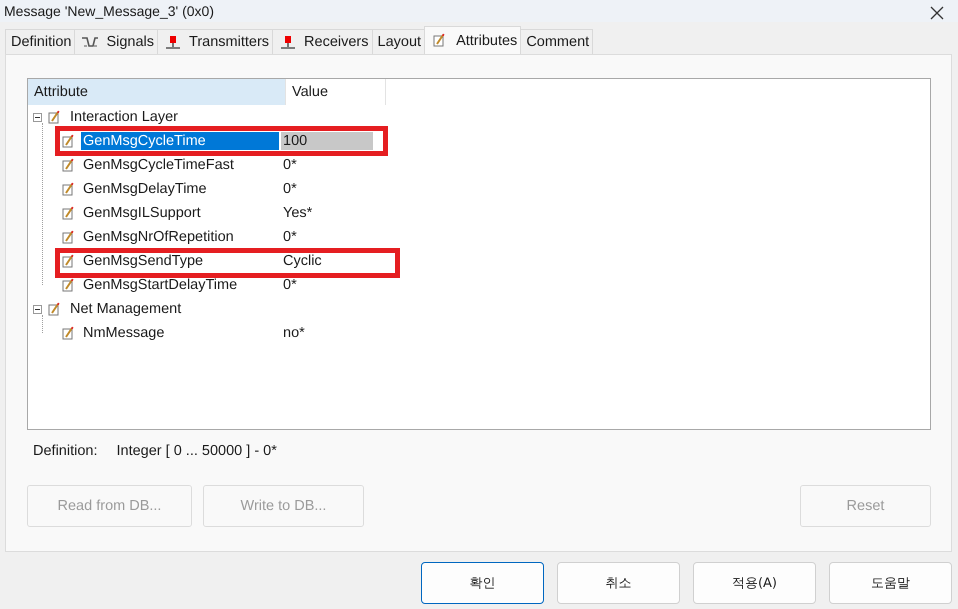 The height and width of the screenshot is (609, 958). What do you see at coordinates (196, 451) in the screenshot?
I see `definition-value: Integer [ 0 ... 50000 ] - 0*` at bounding box center [196, 451].